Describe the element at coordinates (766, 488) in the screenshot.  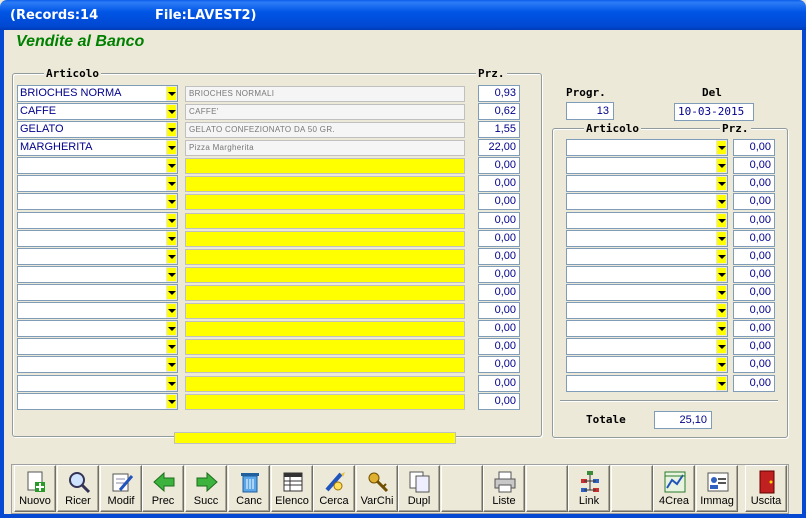
I see `uscita-button: Uscita` at that location.